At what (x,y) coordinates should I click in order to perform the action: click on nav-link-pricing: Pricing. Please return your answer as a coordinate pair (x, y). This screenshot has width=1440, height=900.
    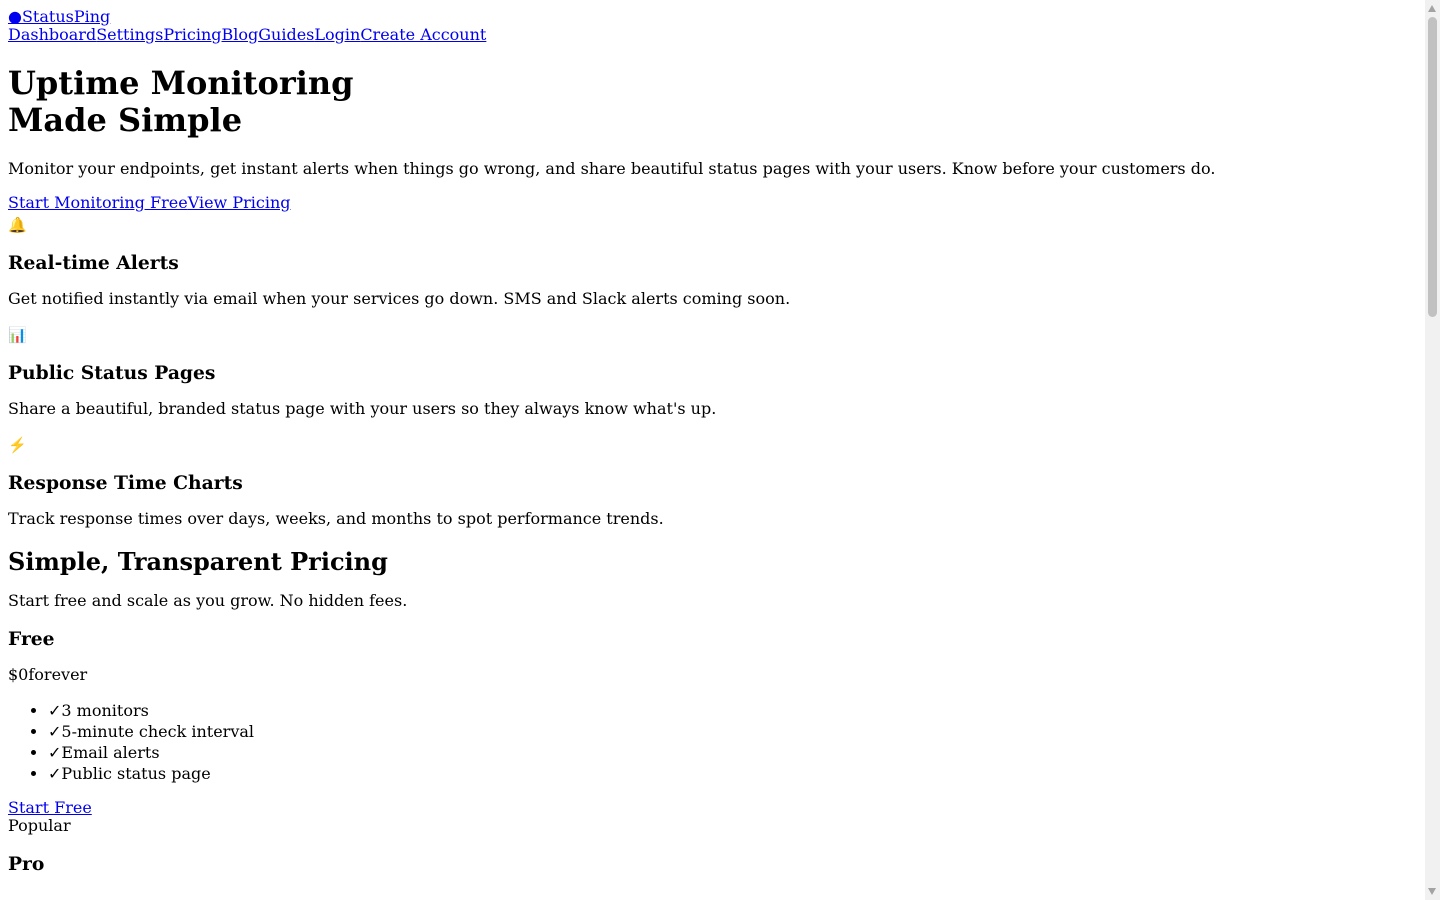
    Looking at the image, I should click on (192, 34).